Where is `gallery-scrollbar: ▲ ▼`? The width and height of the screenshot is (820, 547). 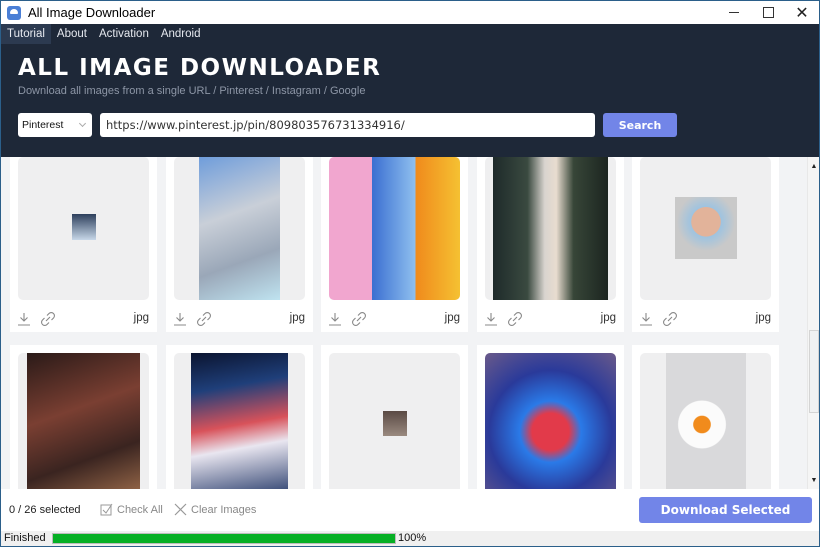
gallery-scrollbar: ▲ ▼ is located at coordinates (813, 323).